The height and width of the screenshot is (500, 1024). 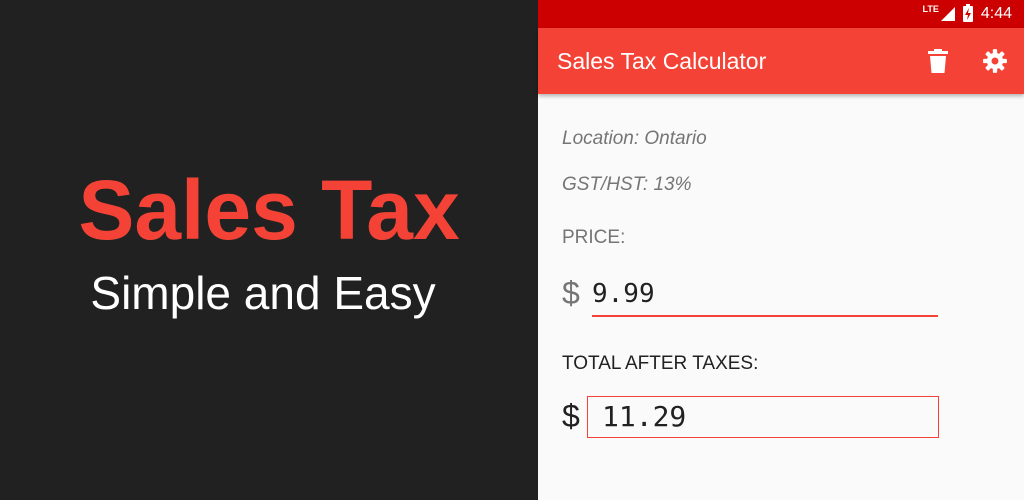 I want to click on tax-rate-text: GST/HST: 13%, so click(x=627, y=184).